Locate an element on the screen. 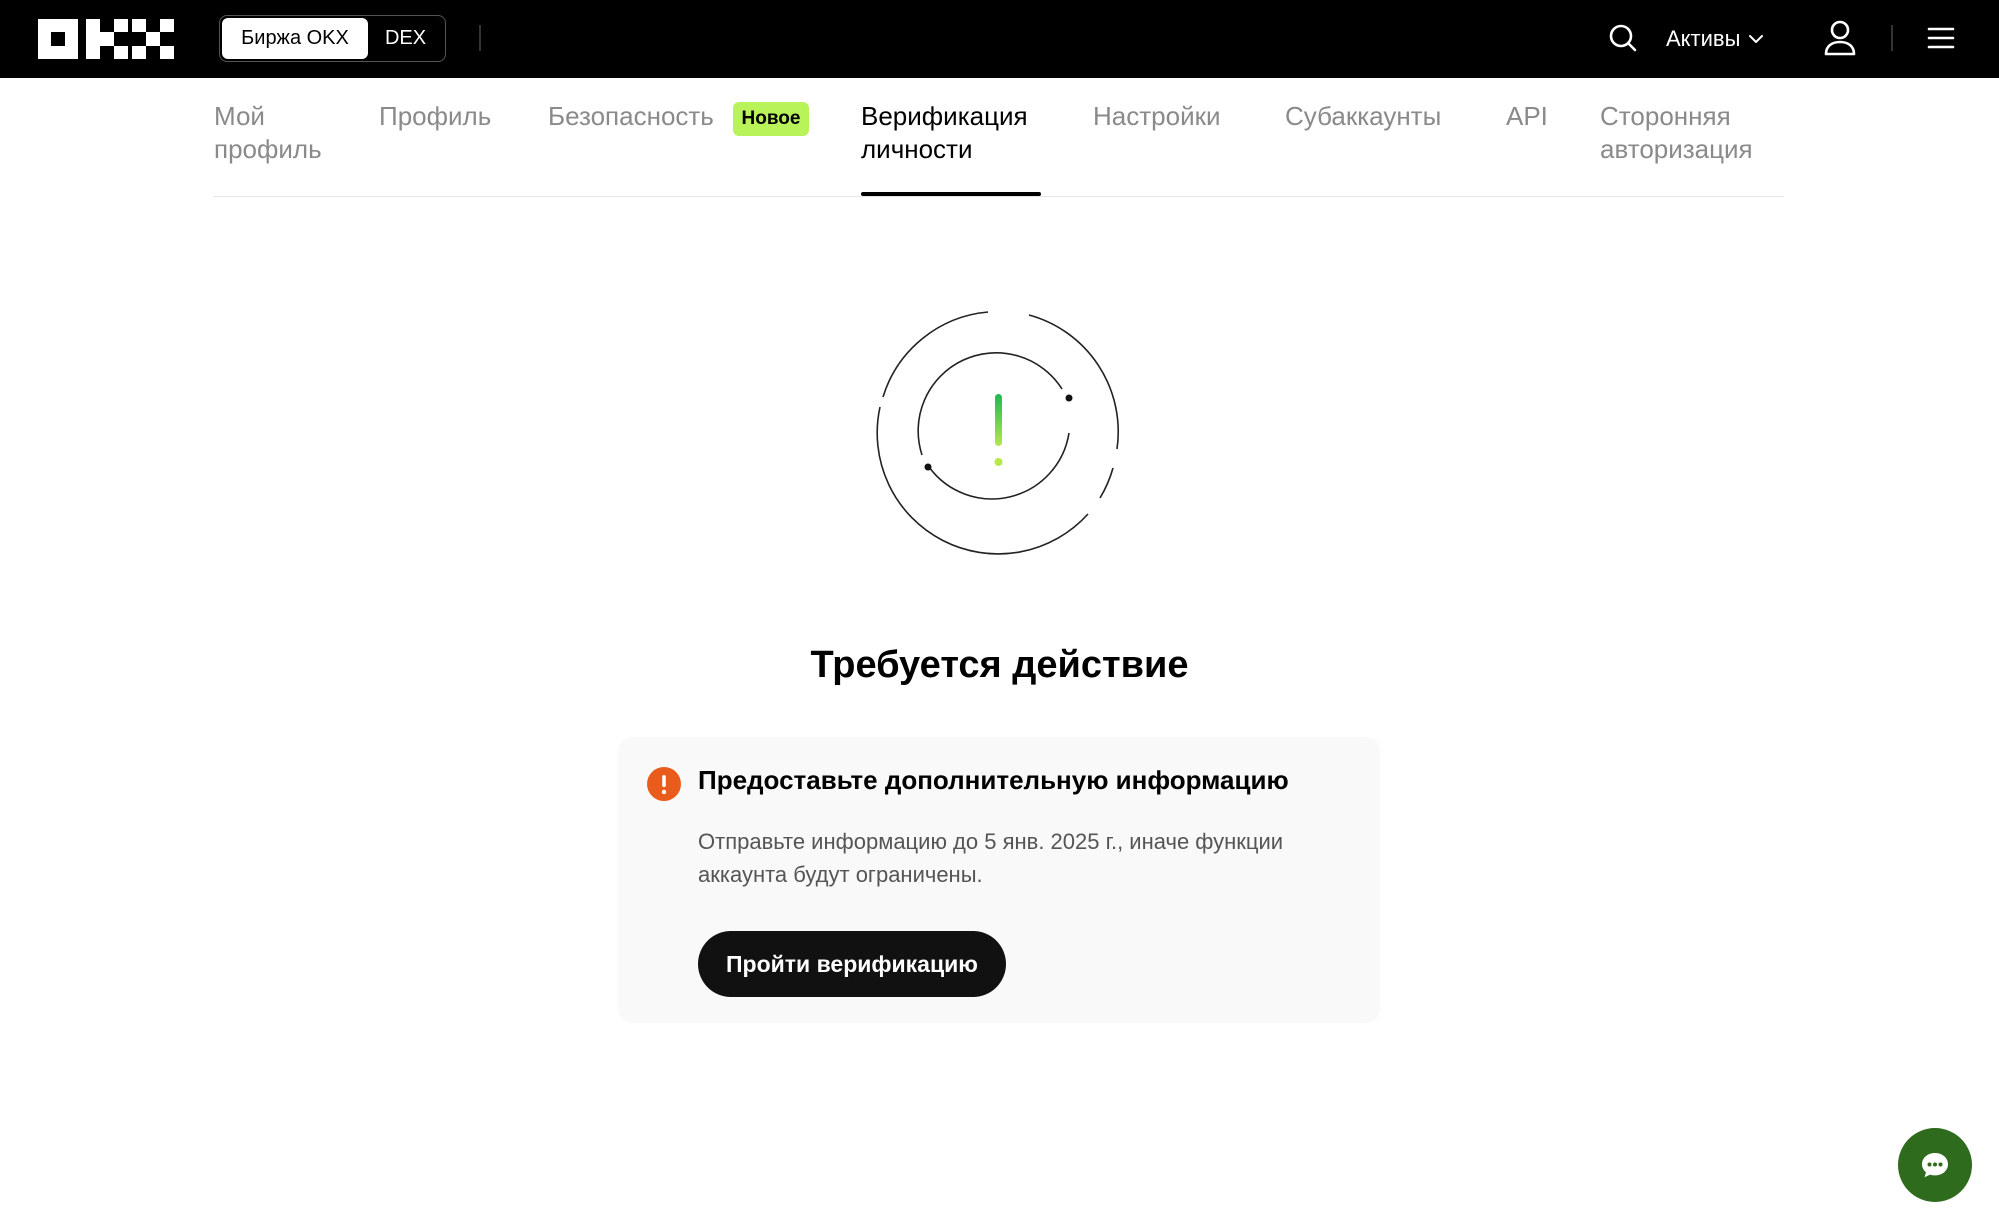 Image resolution: width=1999 pixels, height=1219 pixels. new-badge: Новое is located at coordinates (771, 119).